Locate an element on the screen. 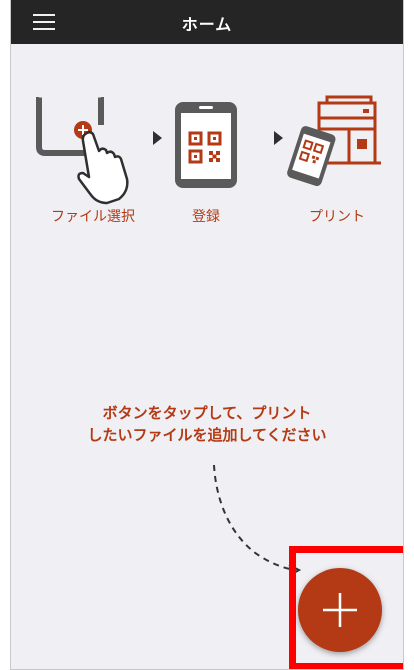 Image resolution: width=414 pixels, height=670 pixels. step-label-register: 登録 is located at coordinates (206, 217).